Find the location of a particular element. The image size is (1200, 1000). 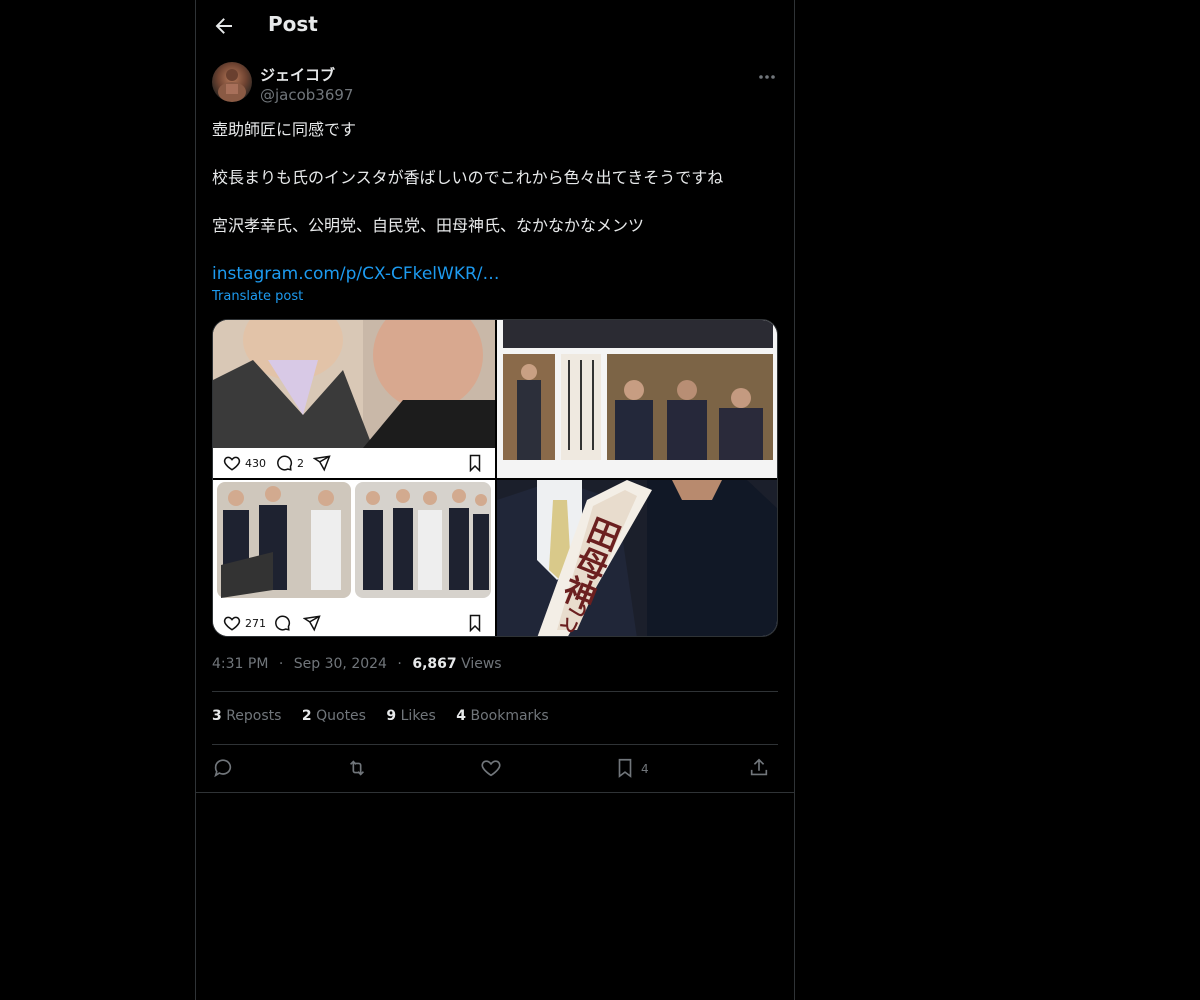

author-handle: @jacob3697 is located at coordinates (306, 95).